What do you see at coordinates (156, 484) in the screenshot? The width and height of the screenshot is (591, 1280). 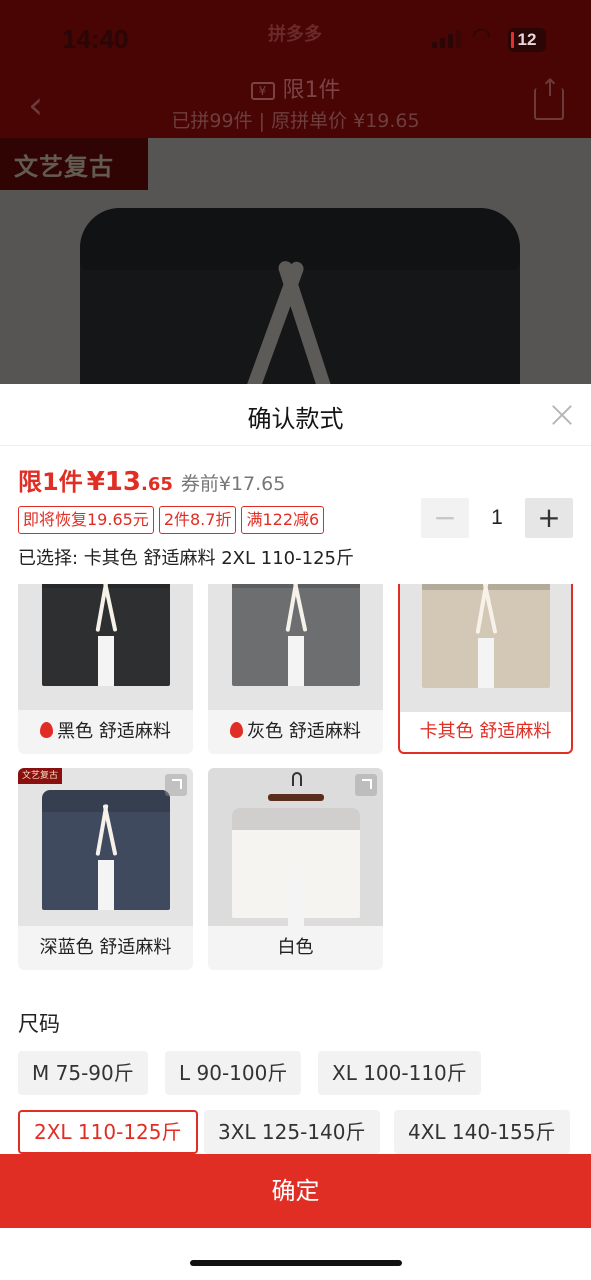 I see `price-decimal: .65` at bounding box center [156, 484].